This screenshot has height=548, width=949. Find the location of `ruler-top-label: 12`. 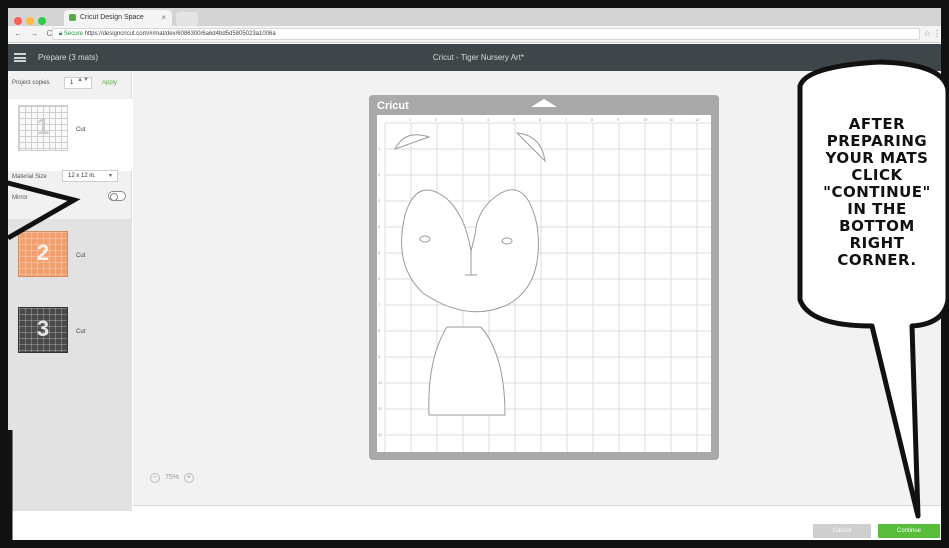

ruler-top-label: 12 is located at coordinates (697, 119).